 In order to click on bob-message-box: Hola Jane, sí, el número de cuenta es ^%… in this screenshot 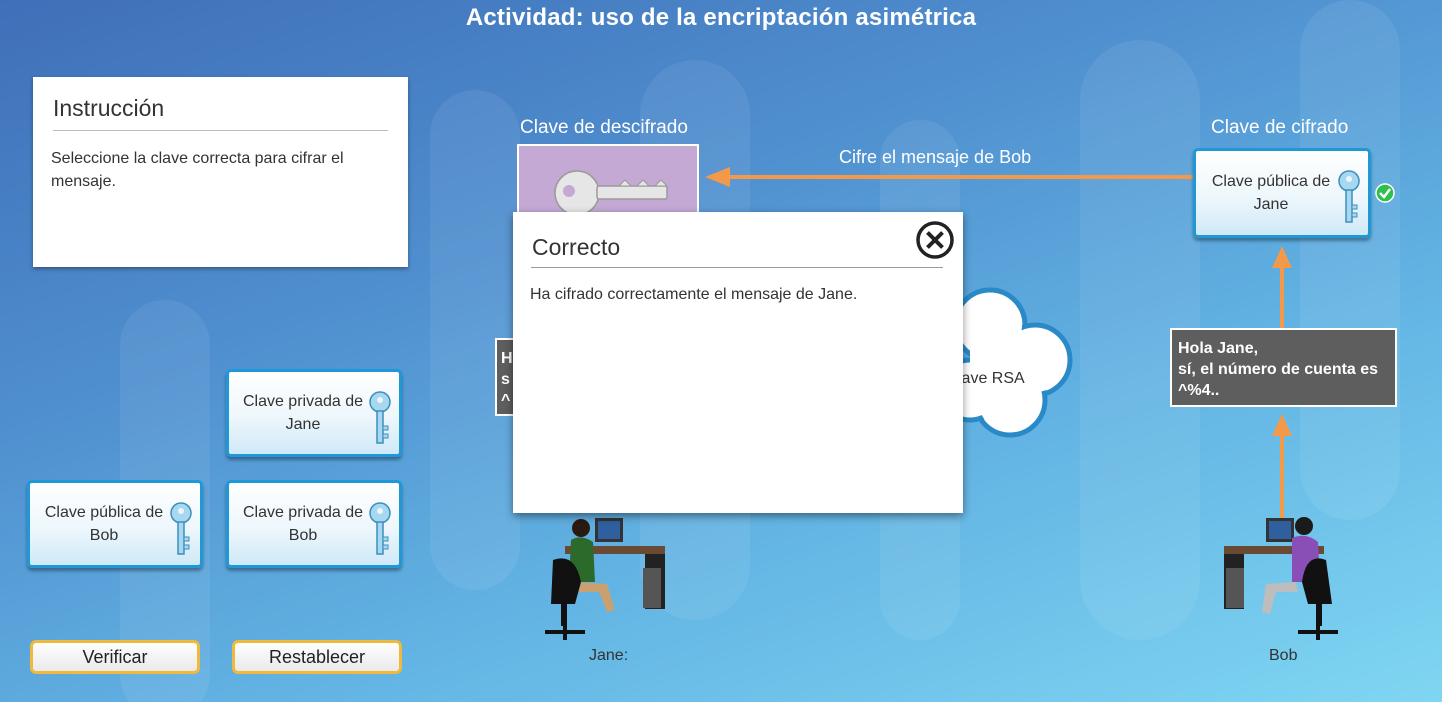, I will do `click(1283, 367)`.